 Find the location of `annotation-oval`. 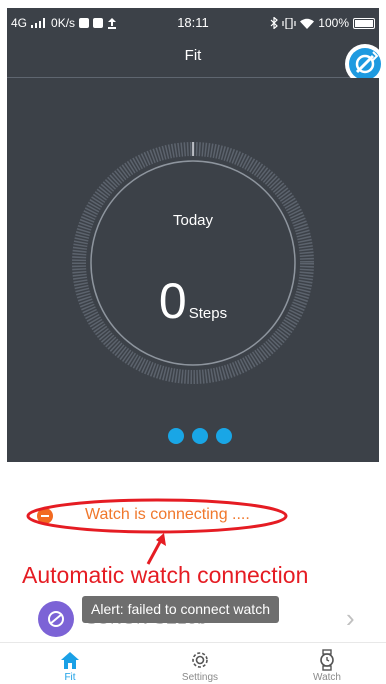

annotation-oval is located at coordinates (157, 516).